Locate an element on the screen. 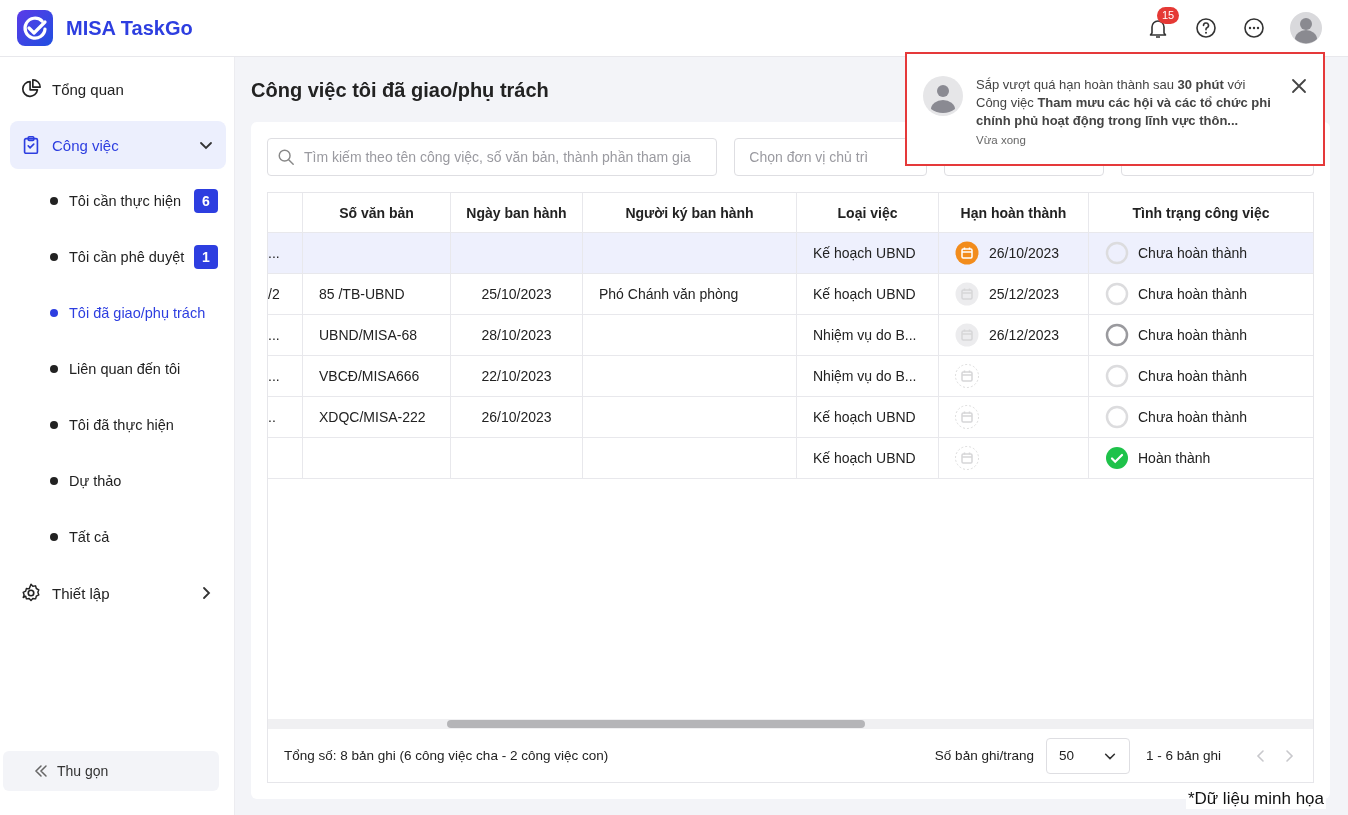 The image size is (1348, 815). column-header: Người ký ban hành is located at coordinates (690, 212).